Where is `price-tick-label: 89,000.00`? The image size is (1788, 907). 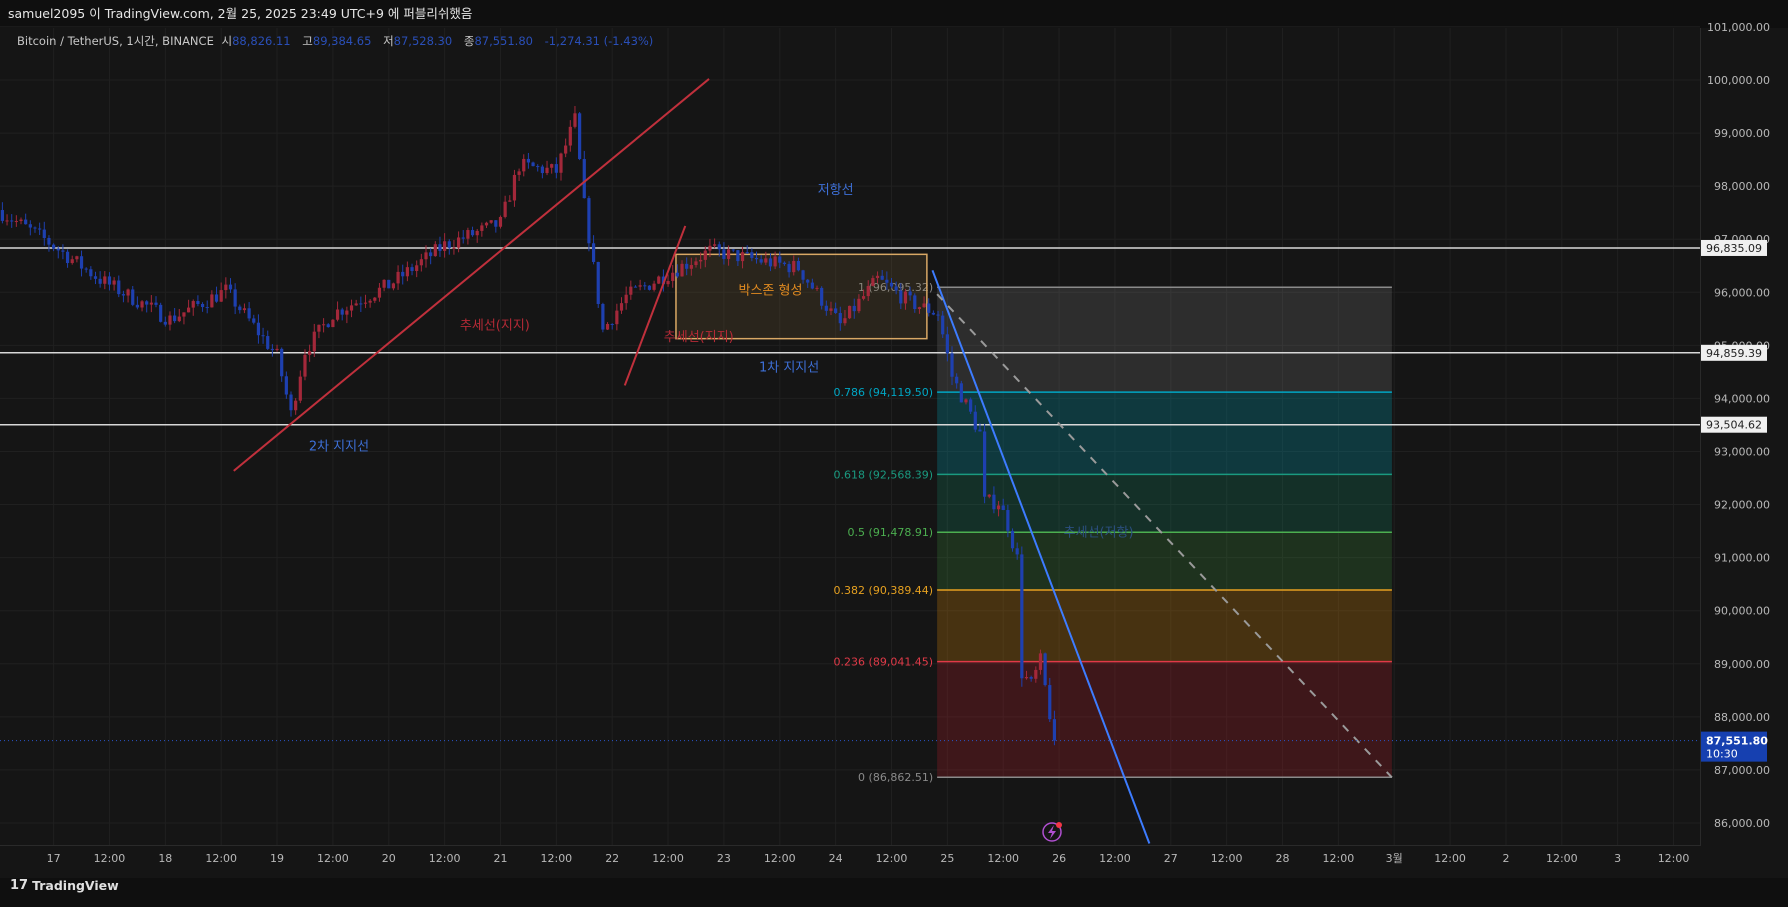
price-tick-label: 89,000.00 is located at coordinates (1742, 664).